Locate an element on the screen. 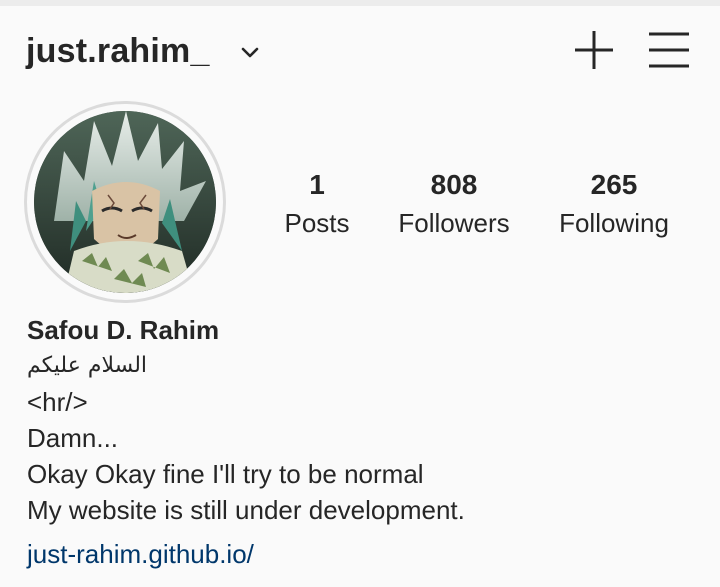  following-number: 265 is located at coordinates (614, 184).